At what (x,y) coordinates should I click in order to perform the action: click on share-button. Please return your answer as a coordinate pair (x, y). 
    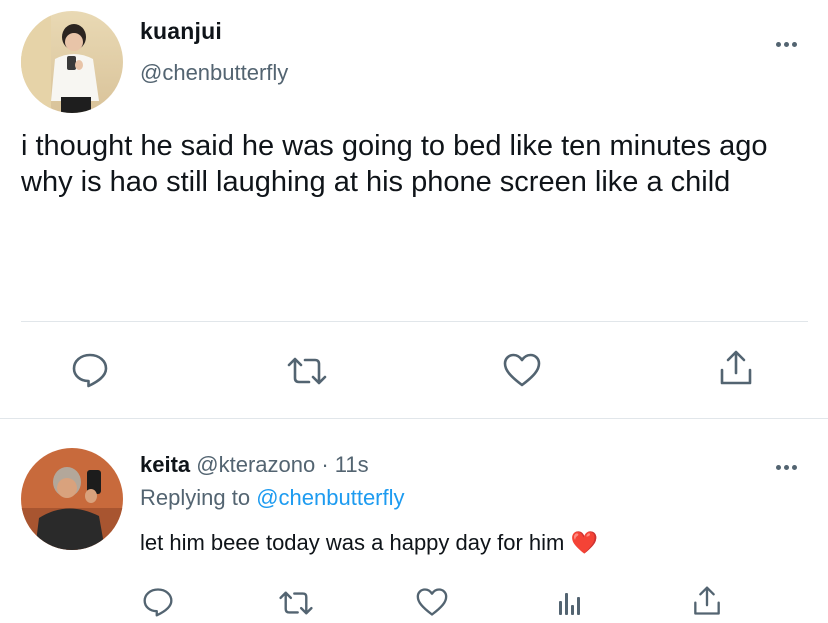
    Looking at the image, I should click on (736, 368).